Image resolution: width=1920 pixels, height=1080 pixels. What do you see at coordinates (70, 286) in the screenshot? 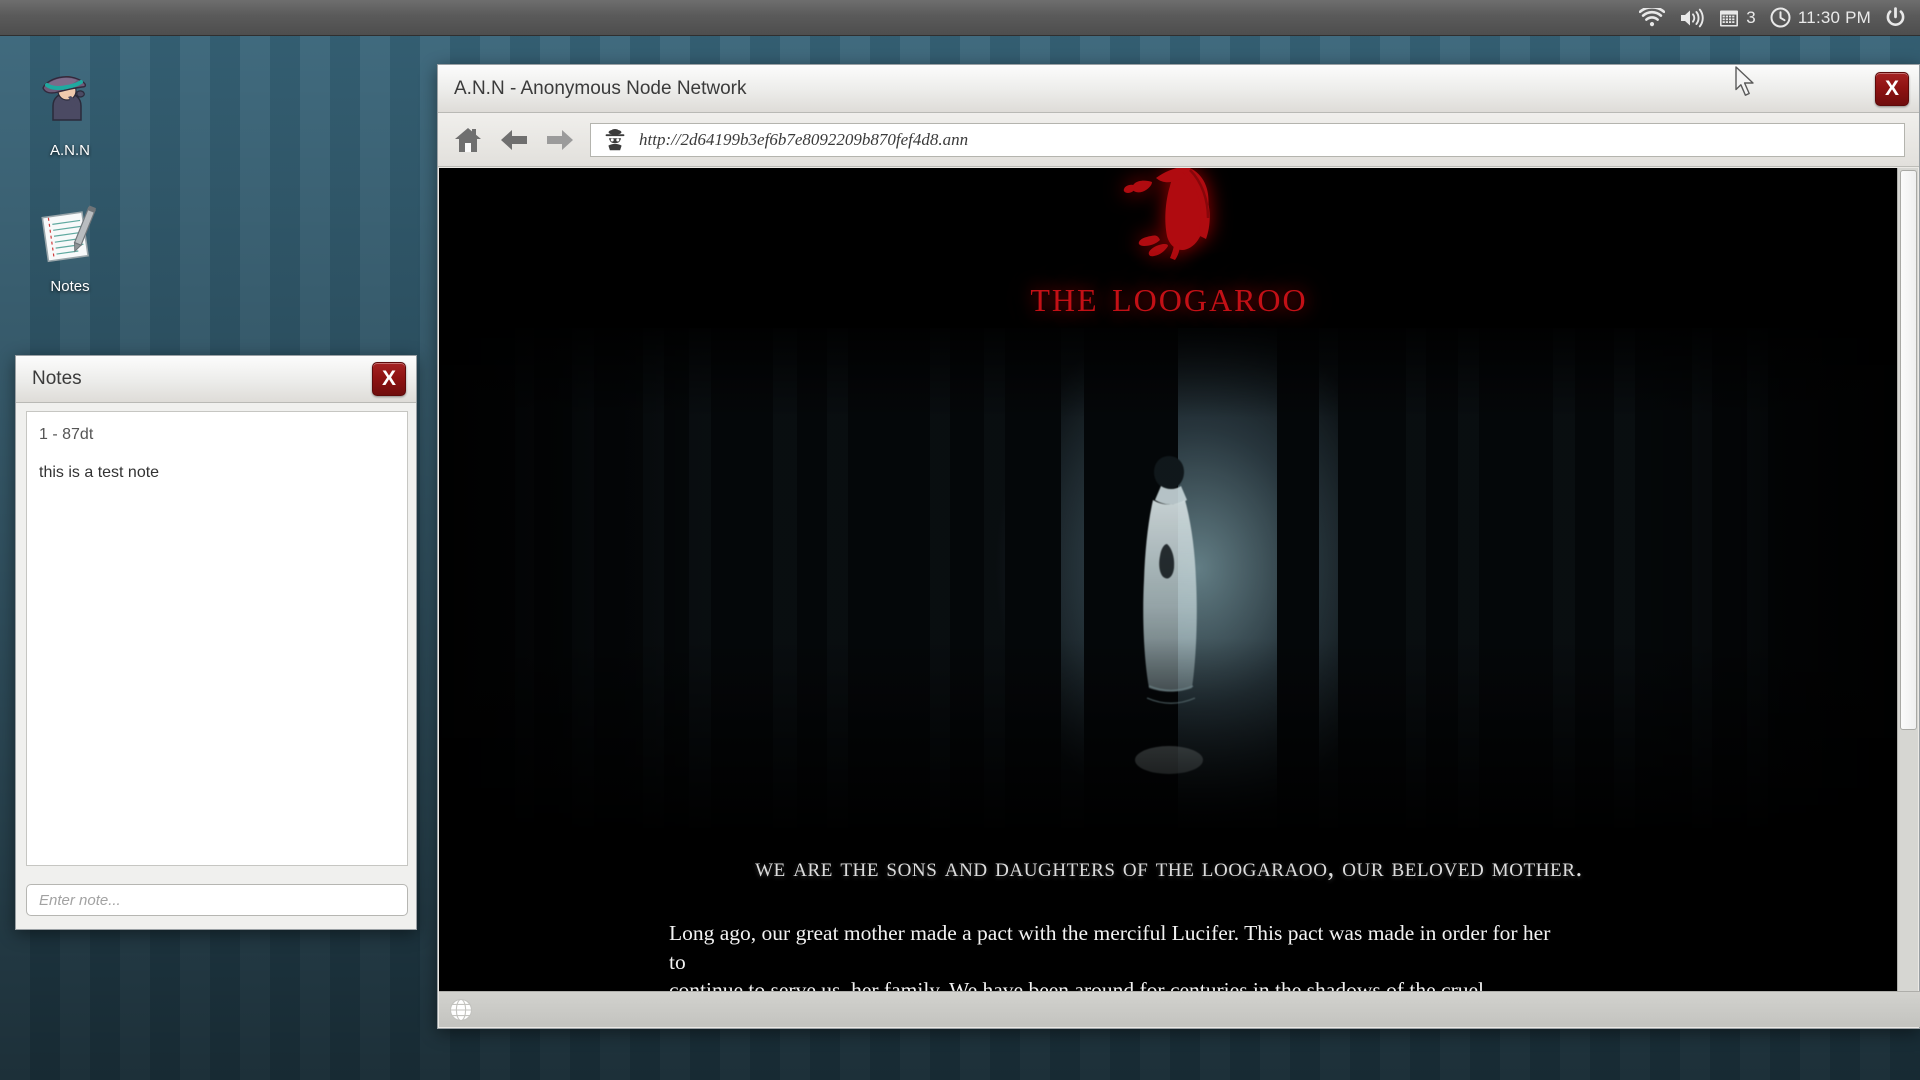
I see `desktop-icon-label: Notes` at bounding box center [70, 286].